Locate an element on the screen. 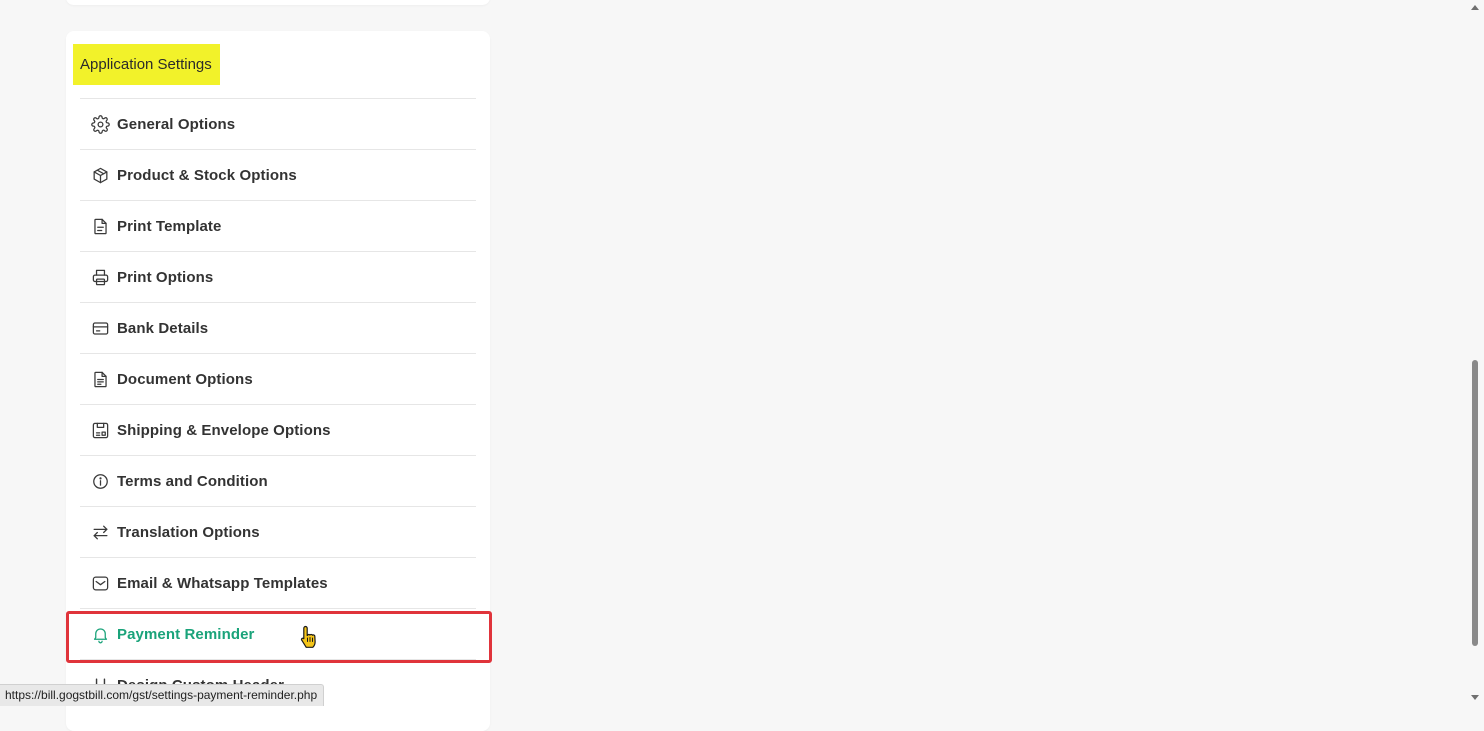 The height and width of the screenshot is (731, 1484). menu-item-label: Shipping & Envelope Options is located at coordinates (224, 430).